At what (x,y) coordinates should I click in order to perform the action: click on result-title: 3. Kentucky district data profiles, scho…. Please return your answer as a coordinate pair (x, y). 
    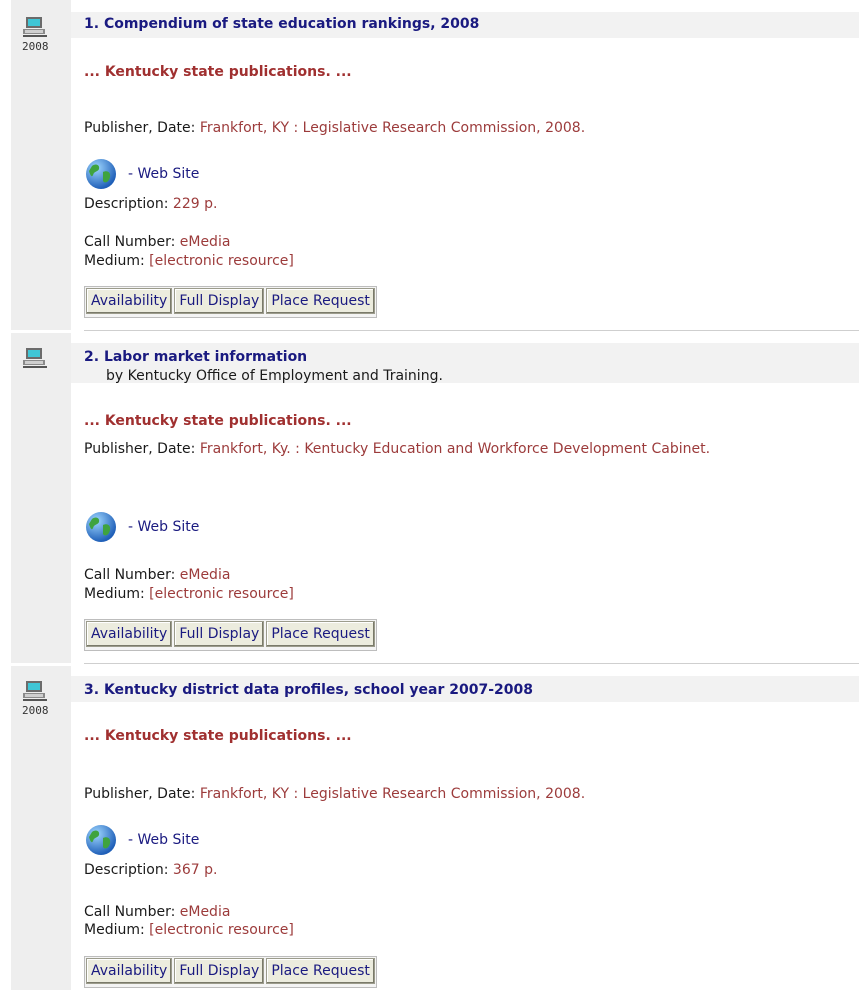
    Looking at the image, I should click on (308, 690).